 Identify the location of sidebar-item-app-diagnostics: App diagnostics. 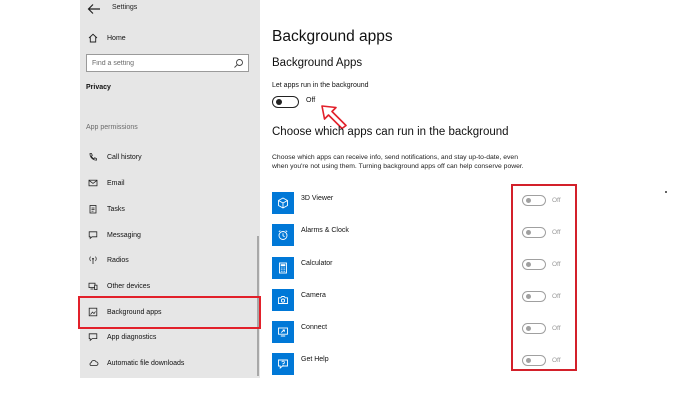
(170, 337).